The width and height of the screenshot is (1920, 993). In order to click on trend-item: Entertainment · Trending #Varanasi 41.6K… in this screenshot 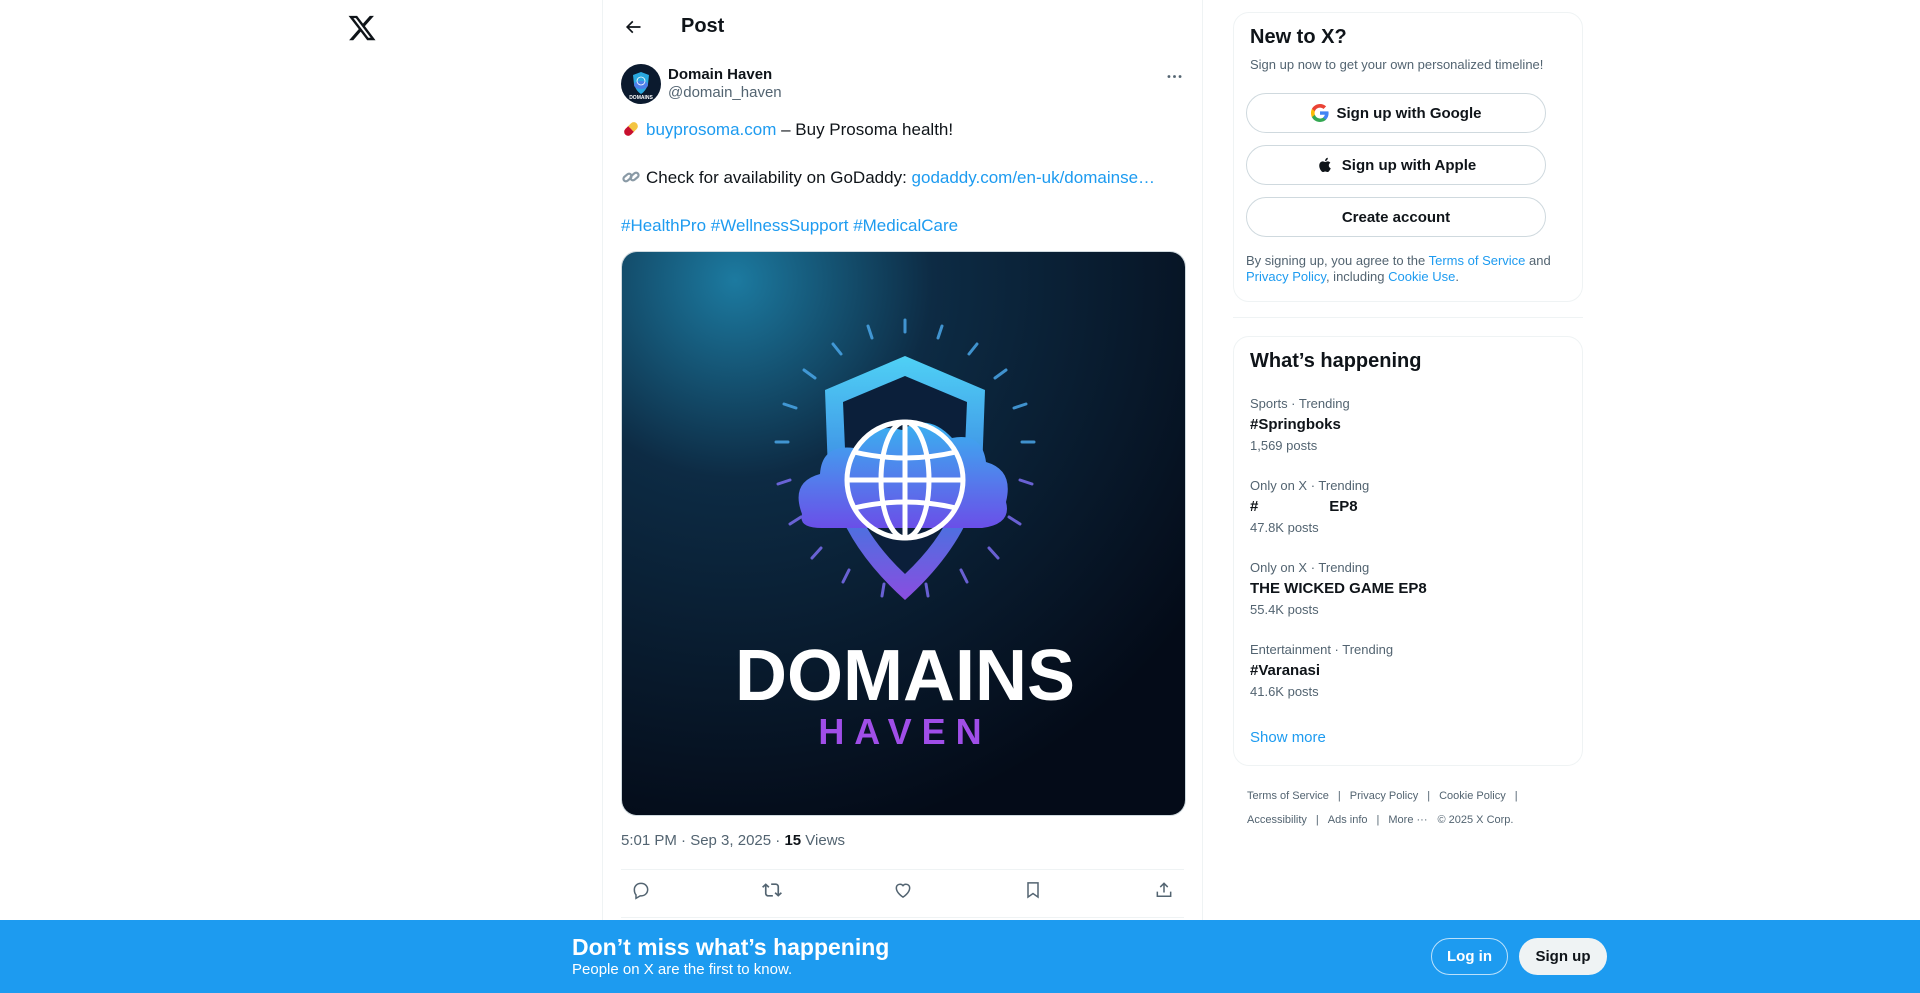, I will do `click(1321, 671)`.